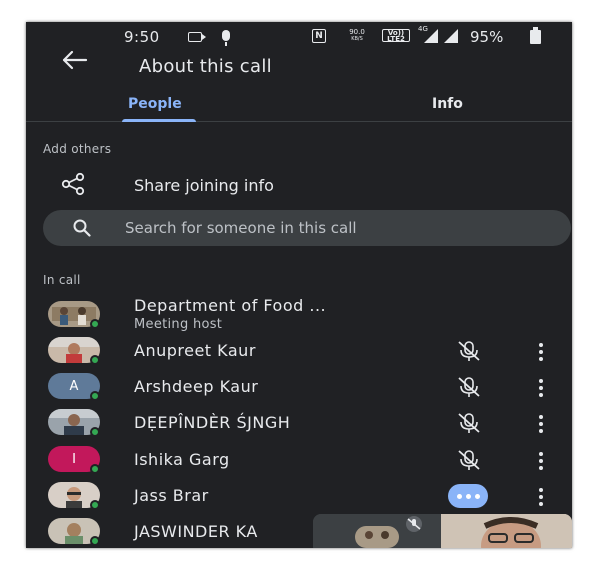 This screenshot has width=598, height=563. I want to click on active-tab-indicator, so click(159, 120).